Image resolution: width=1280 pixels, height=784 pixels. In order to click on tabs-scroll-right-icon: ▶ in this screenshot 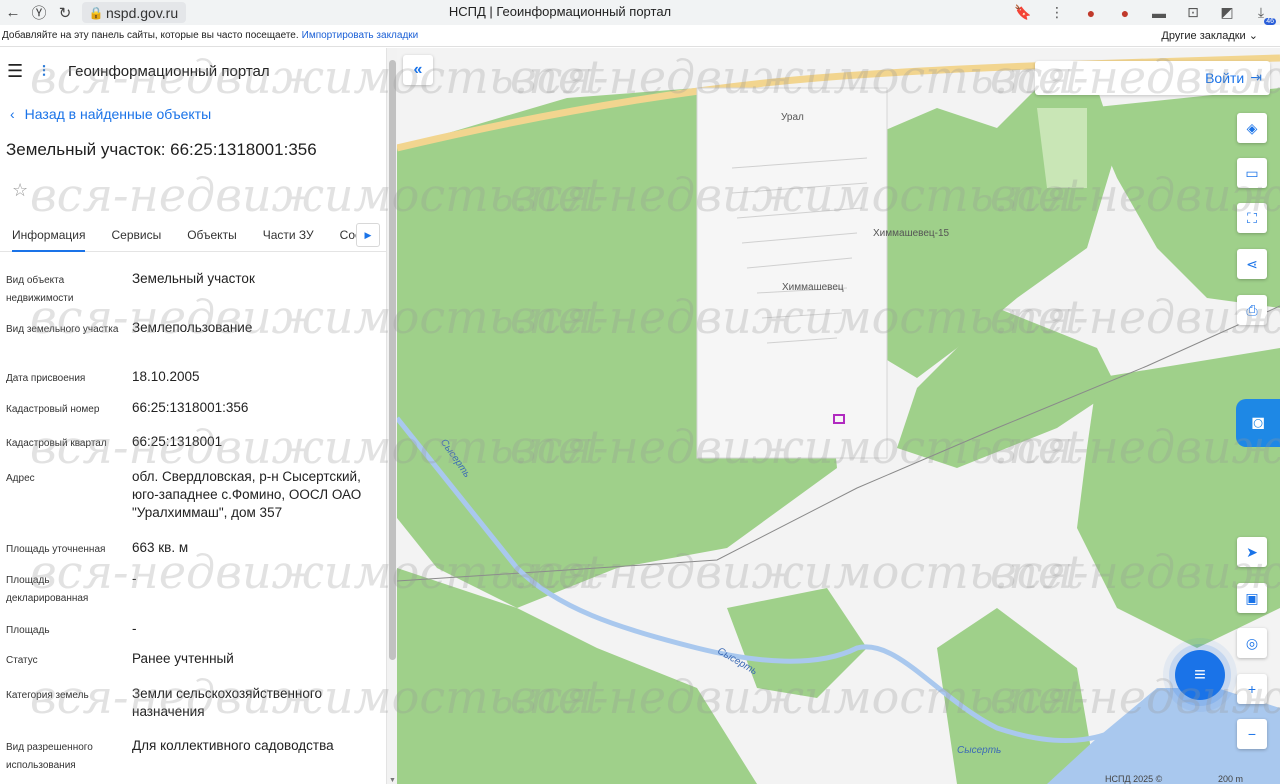, I will do `click(368, 235)`.